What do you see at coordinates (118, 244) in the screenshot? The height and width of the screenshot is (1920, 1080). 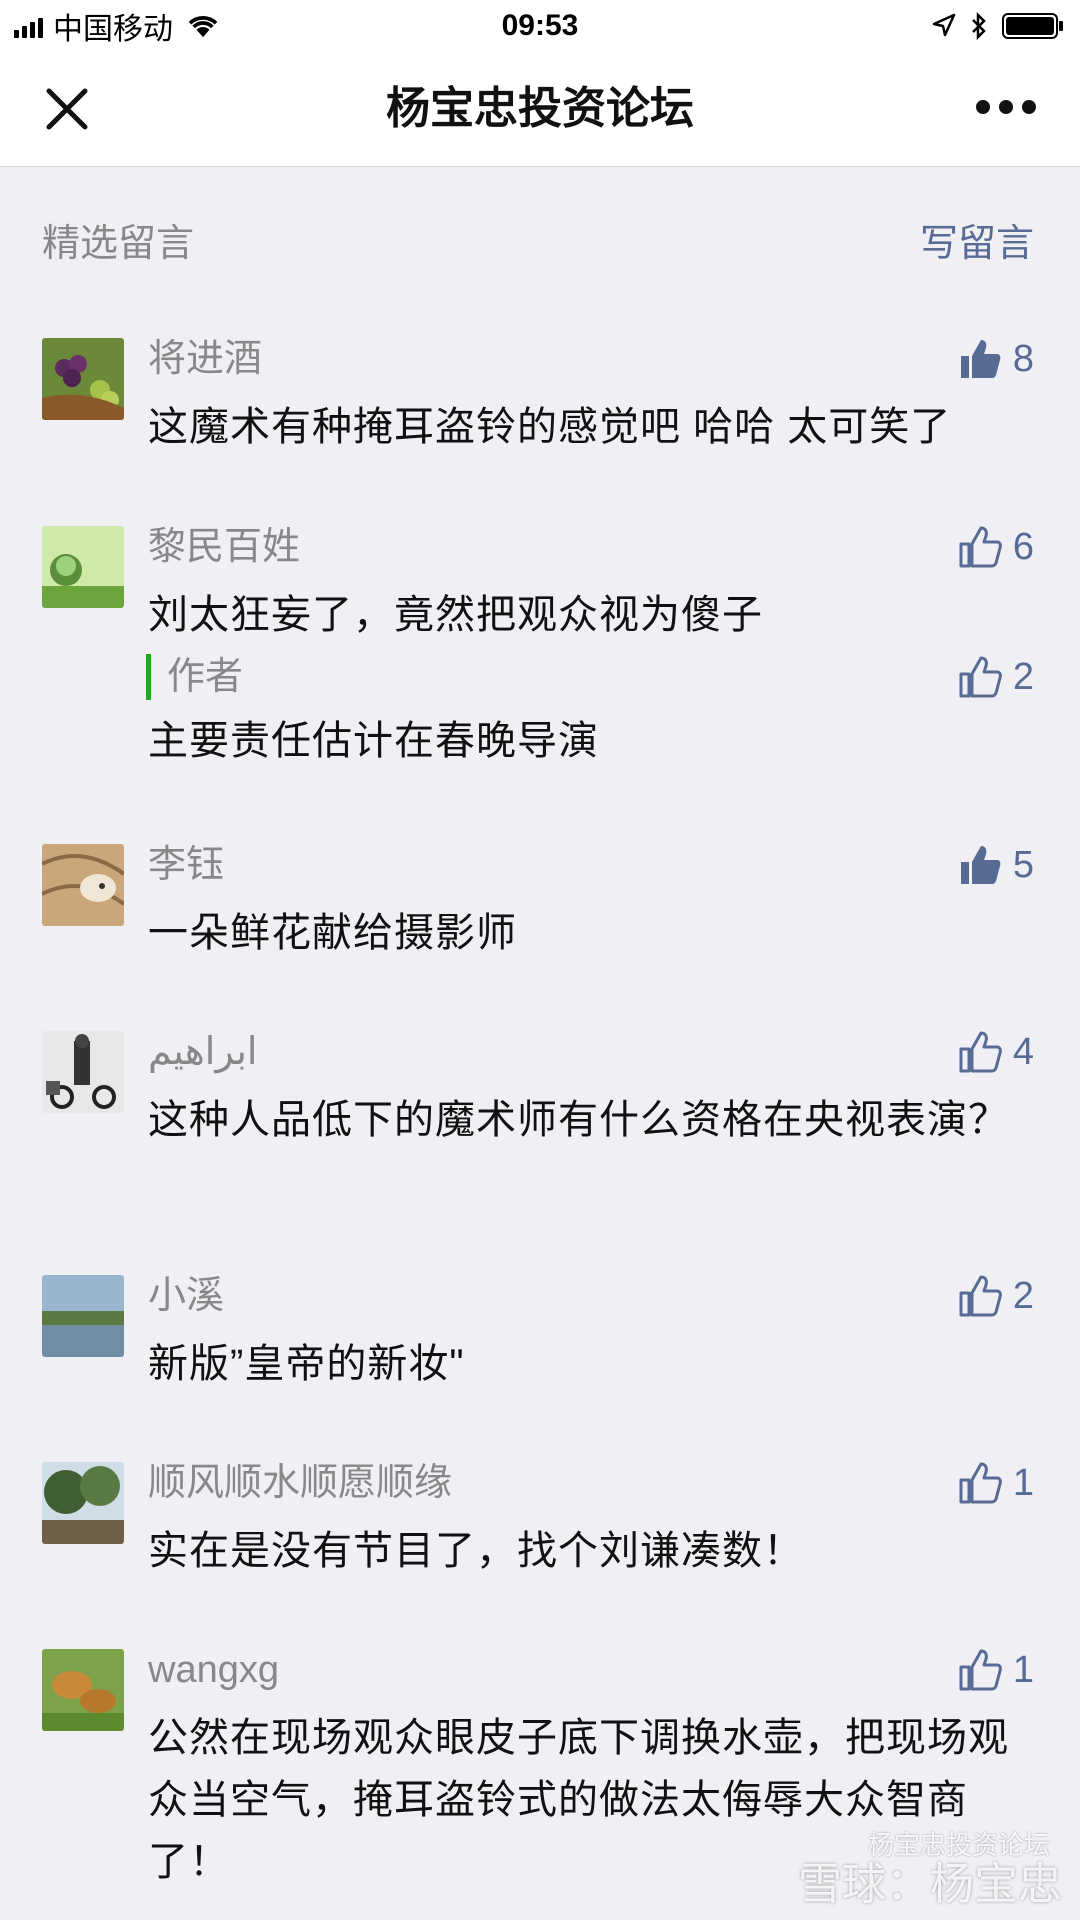 I see `featured-comments-title: 精选留言` at bounding box center [118, 244].